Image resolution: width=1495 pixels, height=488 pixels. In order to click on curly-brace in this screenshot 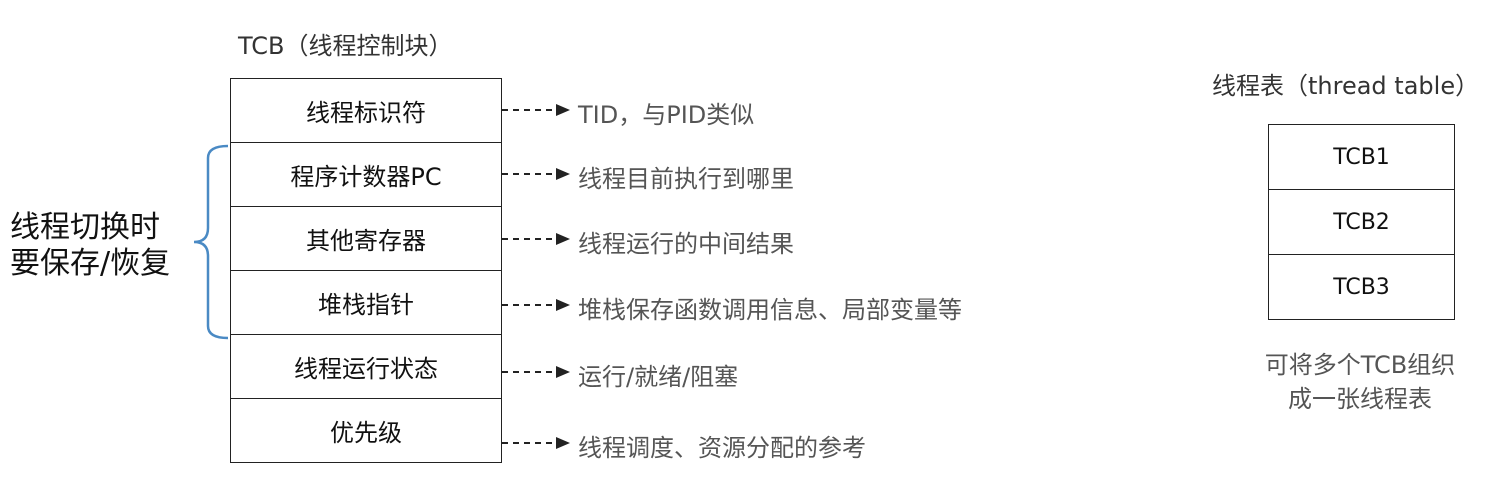, I will do `click(211, 242)`.